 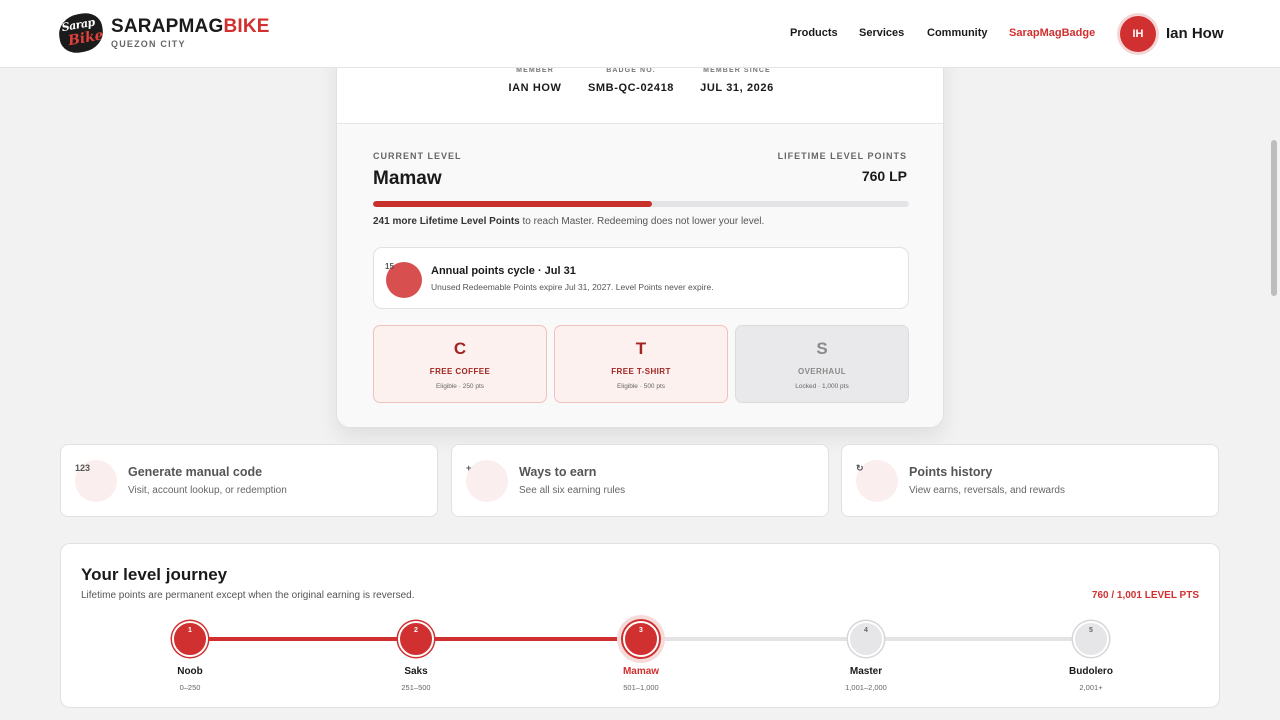 I want to click on step-range: 2,001+, so click(x=1091, y=687).